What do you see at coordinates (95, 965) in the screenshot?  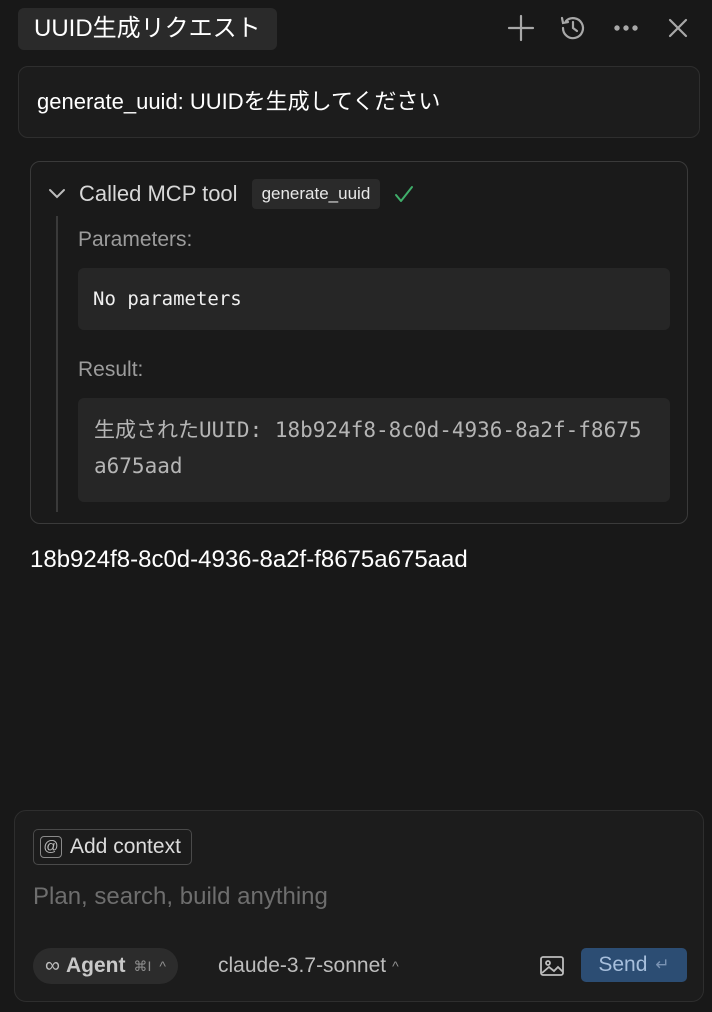 I see `agent-label: Agent` at bounding box center [95, 965].